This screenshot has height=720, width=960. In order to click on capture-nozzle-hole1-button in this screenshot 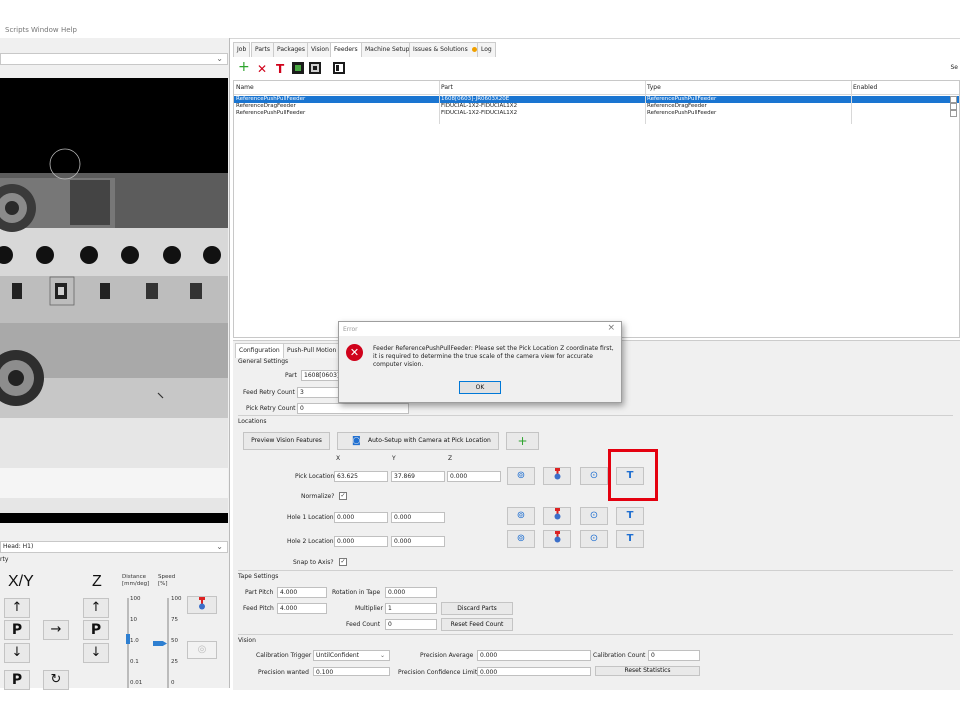, I will do `click(557, 516)`.